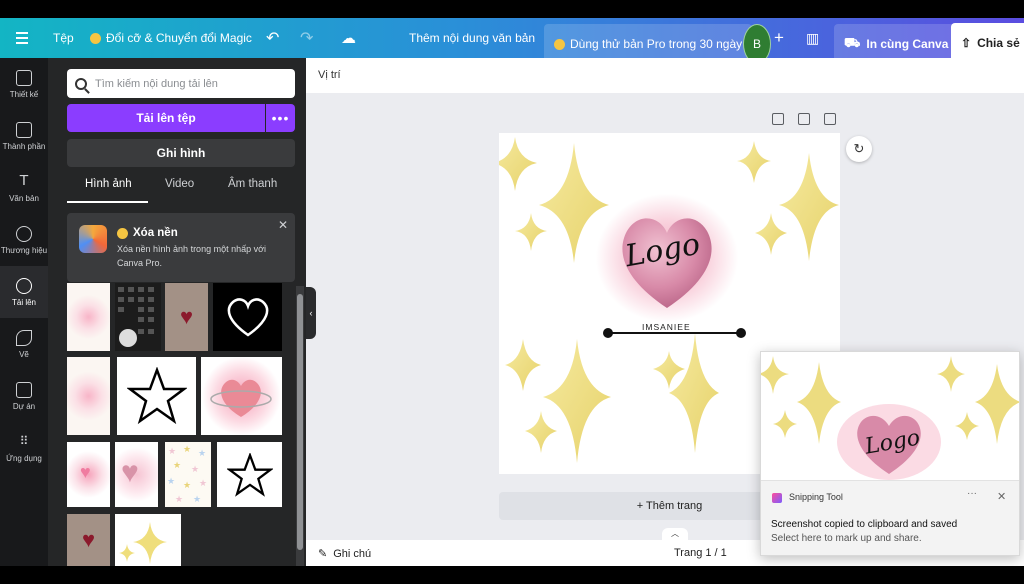 This screenshot has width=1024, height=584. I want to click on analytics-icon: ▥, so click(812, 38).